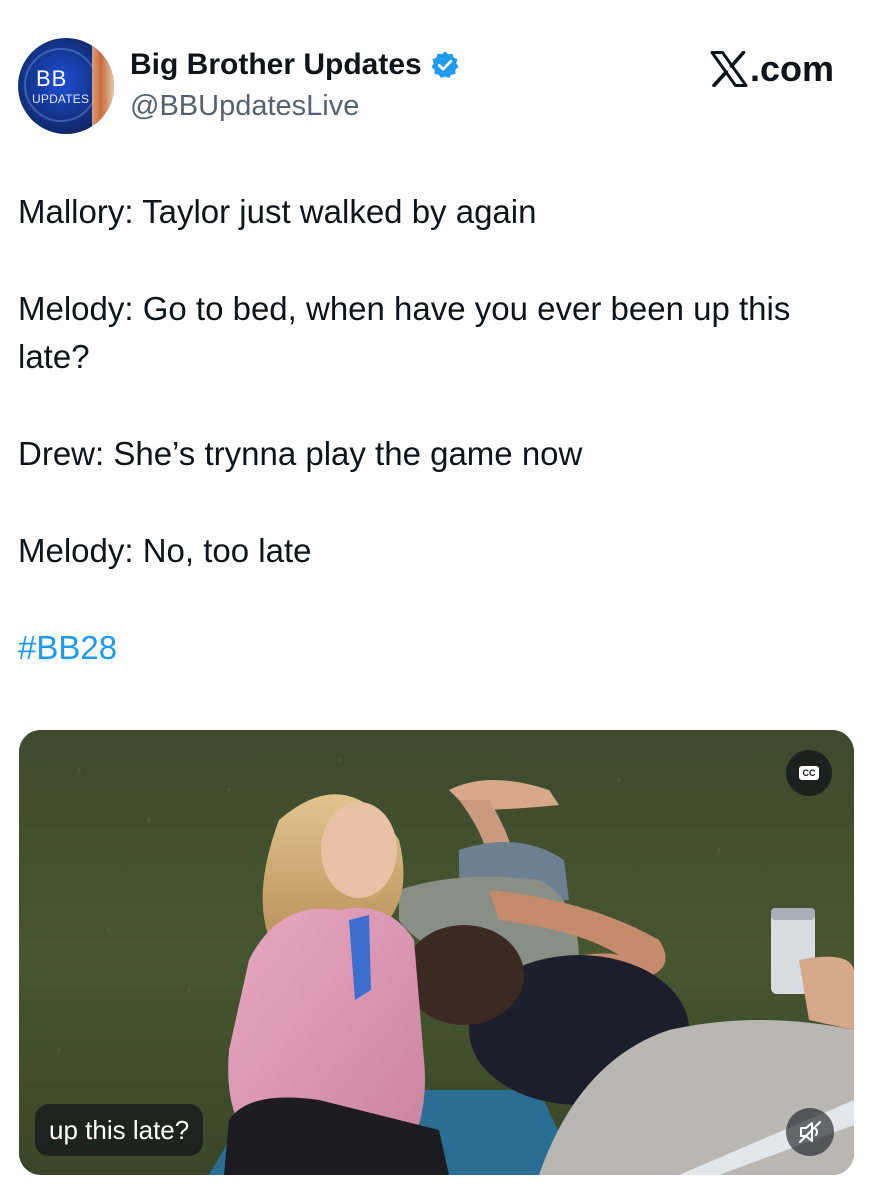 The width and height of the screenshot is (873, 1200). Describe the element at coordinates (244, 106) in the screenshot. I see `user-handle: @BBUpdatesLive` at that location.